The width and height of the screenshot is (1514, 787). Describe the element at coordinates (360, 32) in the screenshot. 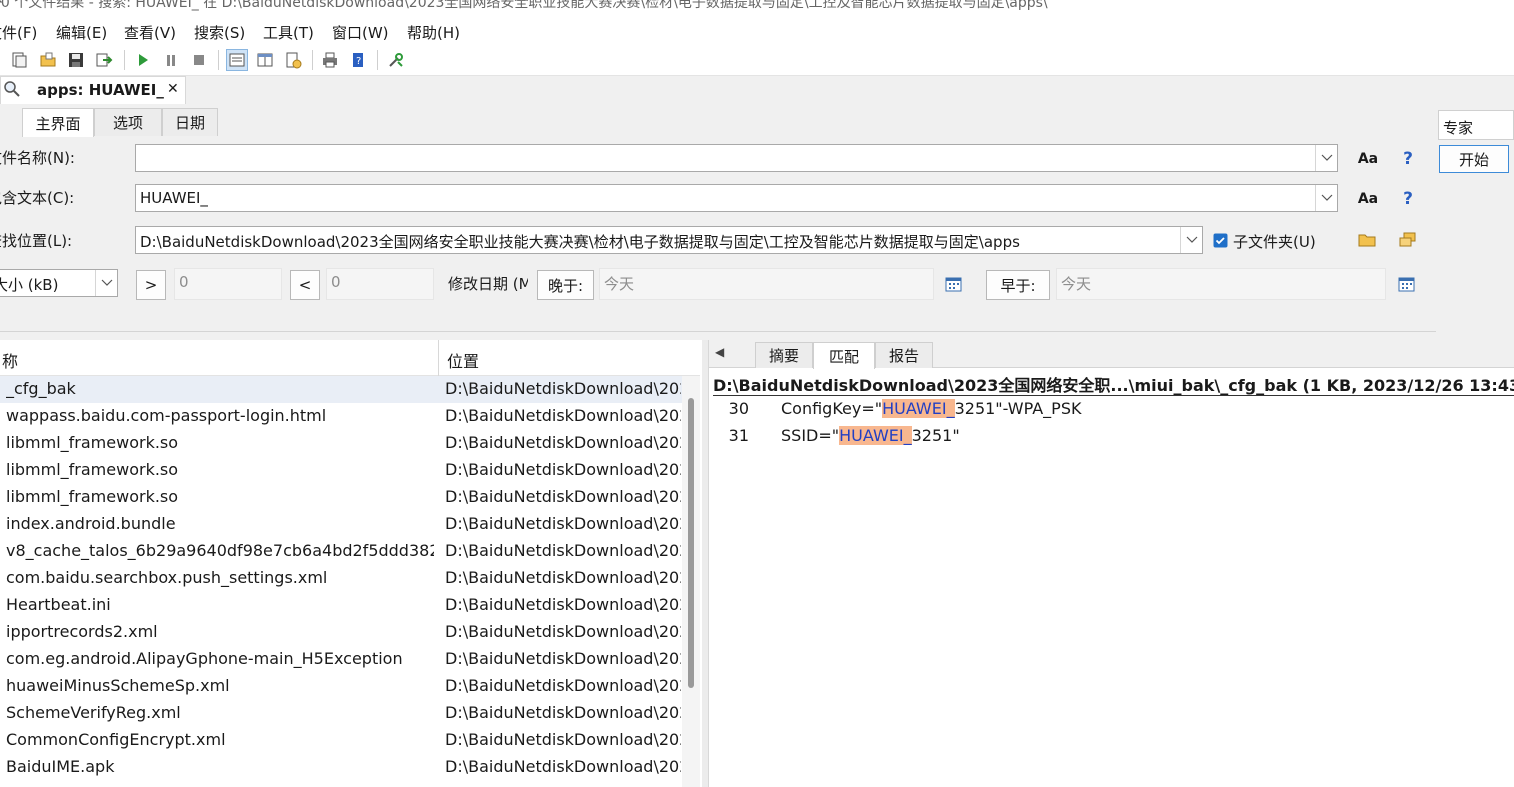

I see `menu-window: 窗口(W)` at that location.